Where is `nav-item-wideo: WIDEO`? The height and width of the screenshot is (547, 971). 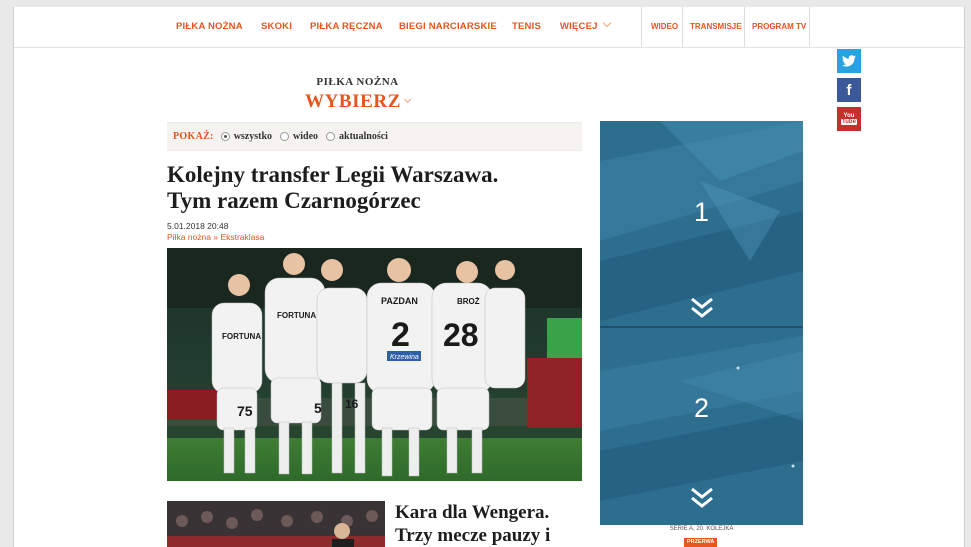 nav-item-wideo: WIDEO is located at coordinates (664, 27).